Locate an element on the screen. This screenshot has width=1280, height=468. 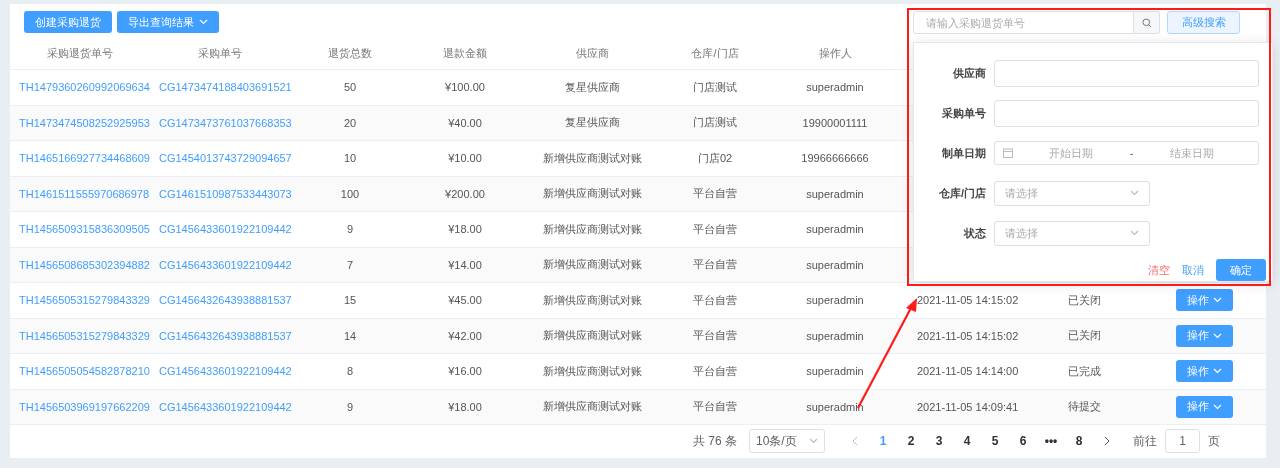
table-cell-text: 2021-11-05 14:09:41 is located at coordinates (968, 406).